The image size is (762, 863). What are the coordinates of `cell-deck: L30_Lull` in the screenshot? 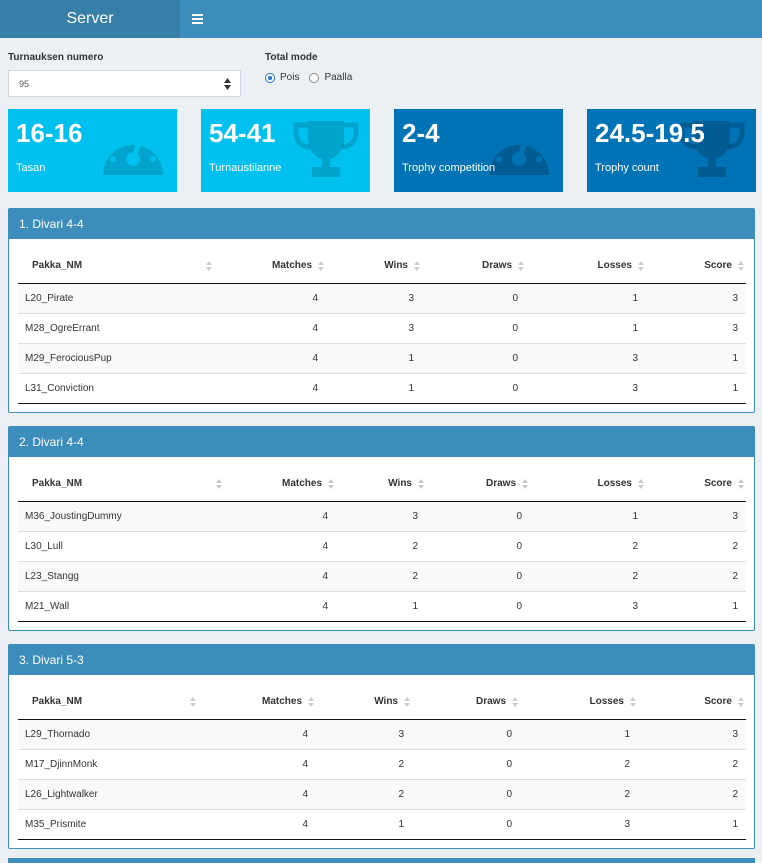 It's located at (121, 545).